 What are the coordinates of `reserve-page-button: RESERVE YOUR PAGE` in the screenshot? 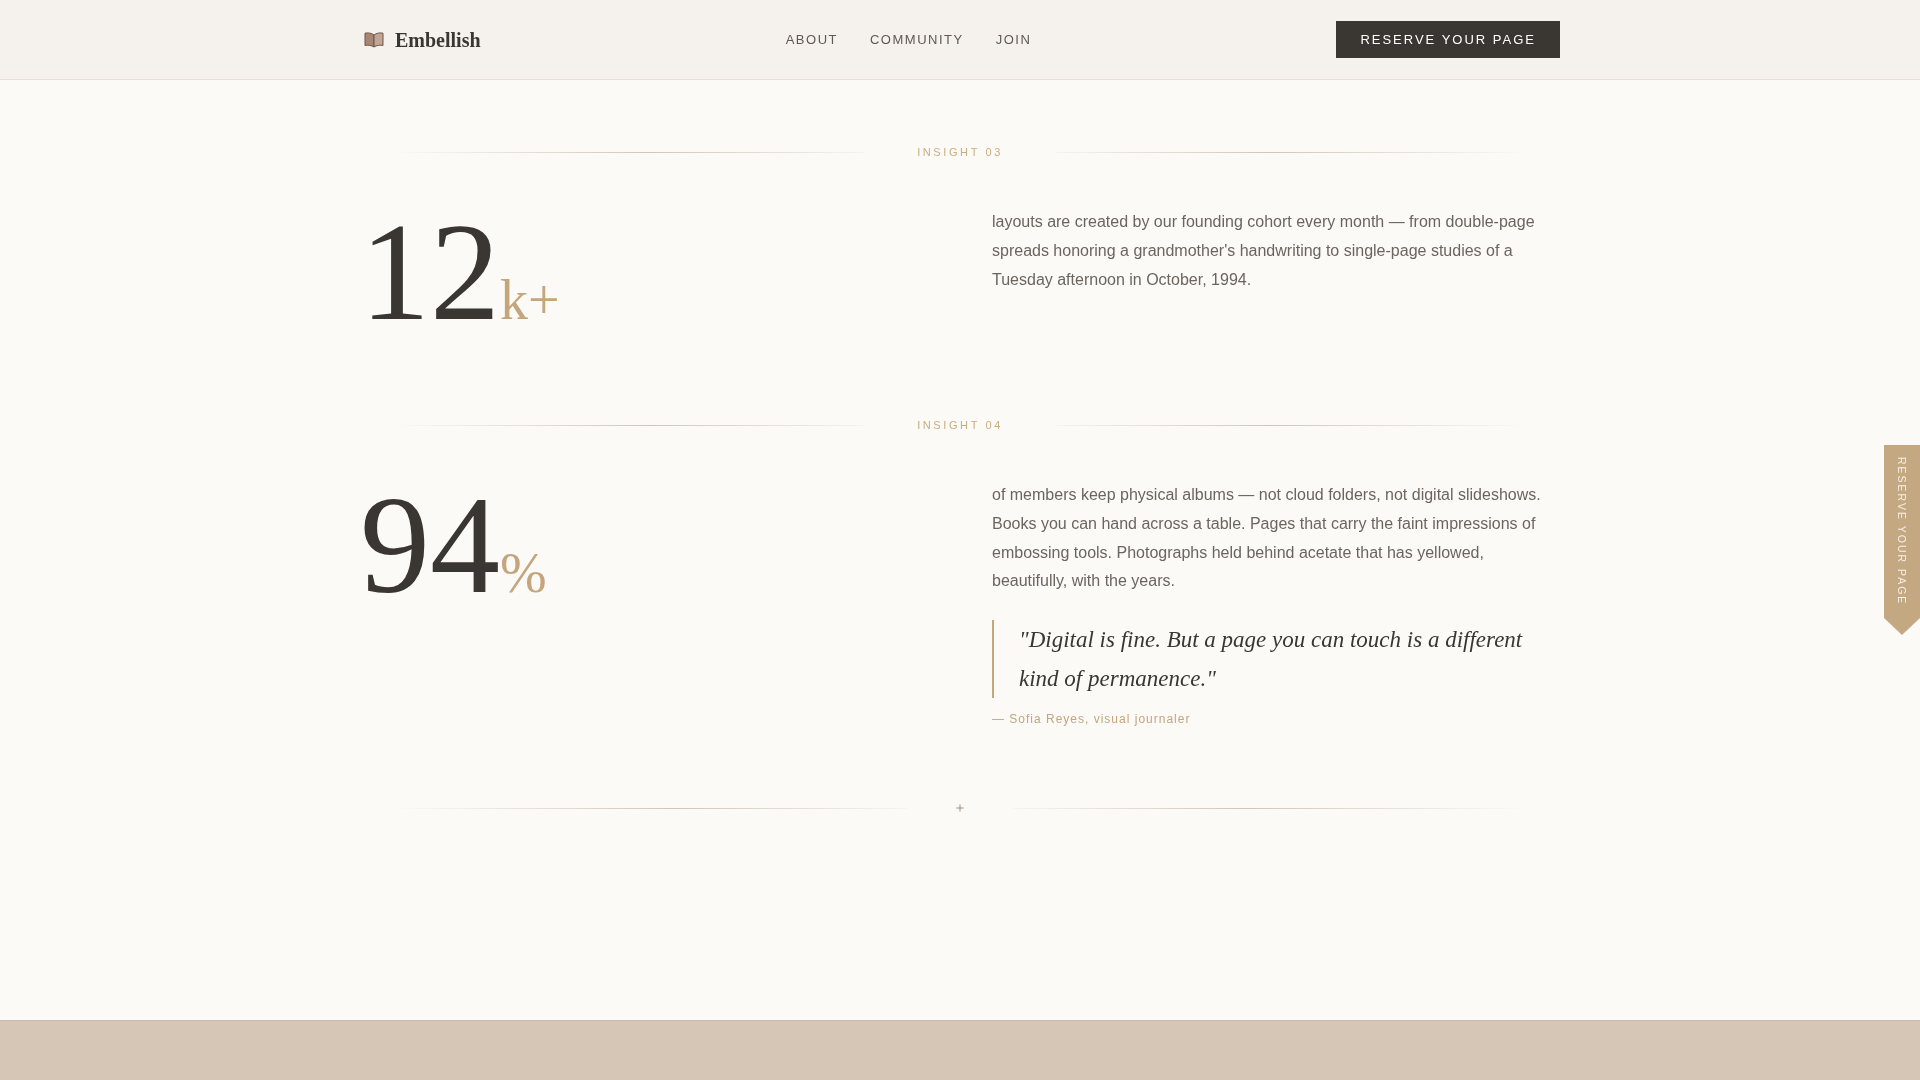 It's located at (1448, 39).